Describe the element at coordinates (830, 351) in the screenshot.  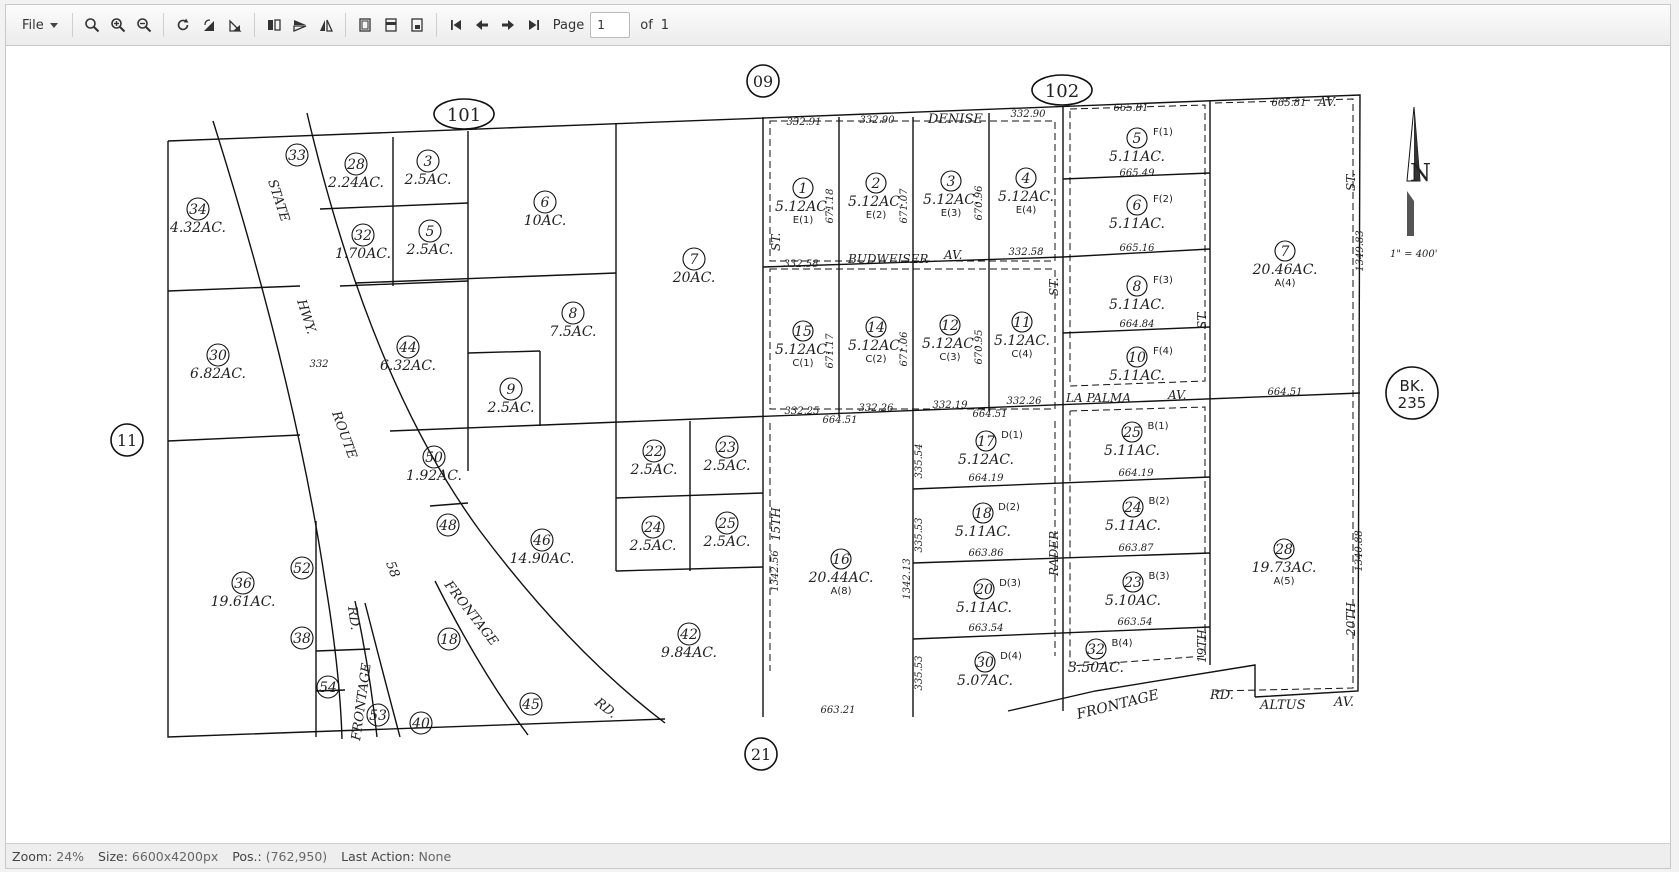
I see `dimension: 671.17` at that location.